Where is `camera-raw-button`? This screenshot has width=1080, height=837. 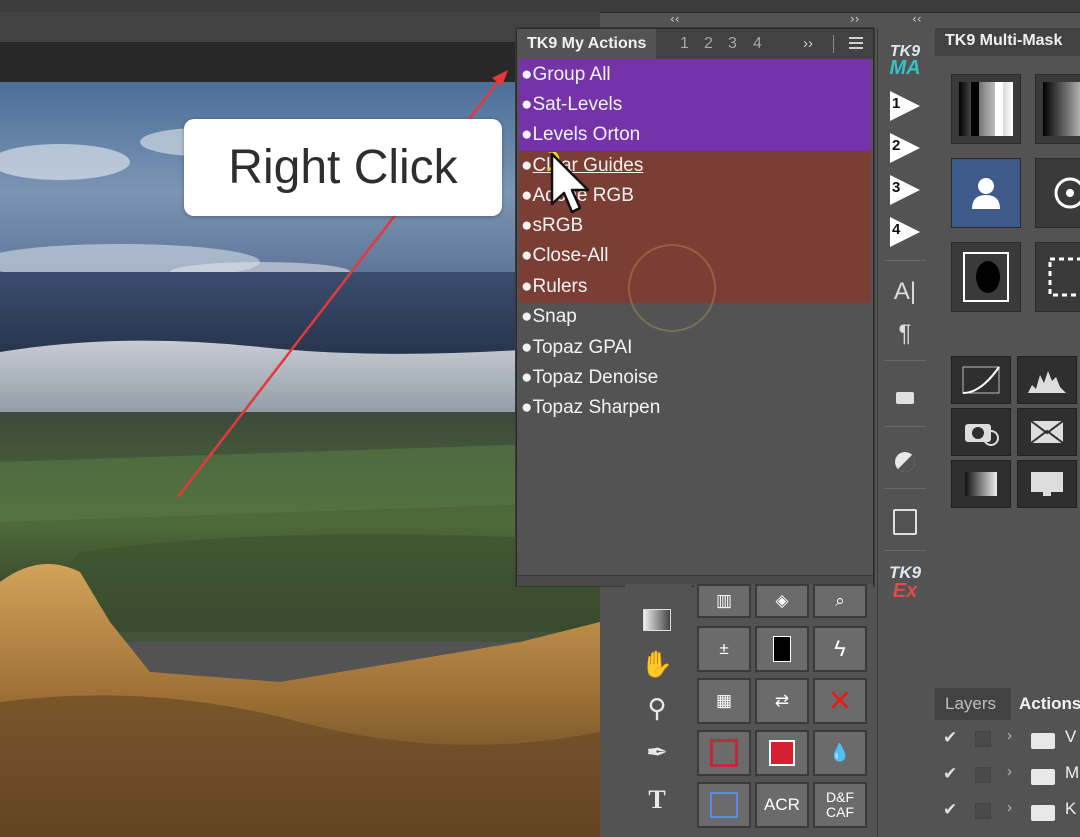
camera-raw-button is located at coordinates (981, 432).